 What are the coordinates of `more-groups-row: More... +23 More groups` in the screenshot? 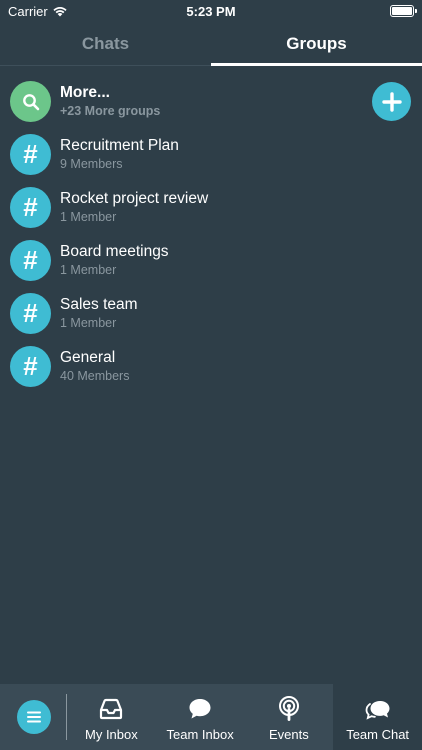 It's located at (211, 101).